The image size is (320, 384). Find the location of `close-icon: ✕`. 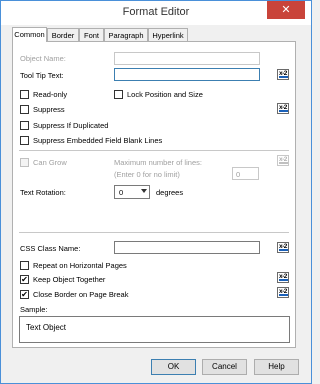

close-icon: ✕ is located at coordinates (286, 10).